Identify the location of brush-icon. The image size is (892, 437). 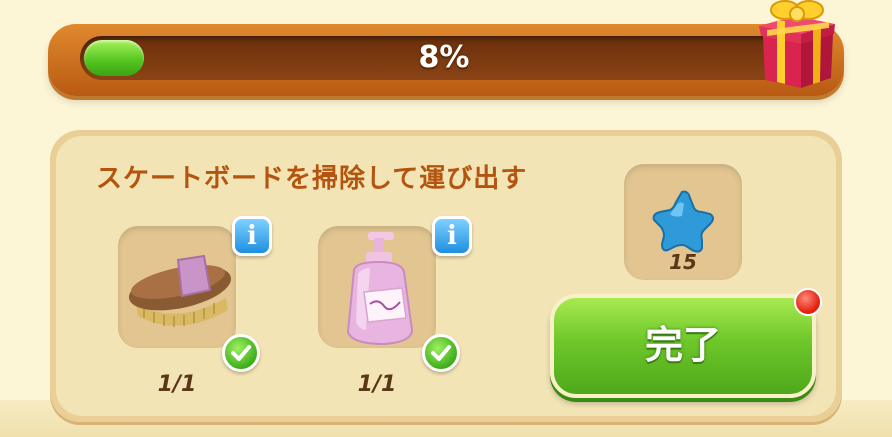
(180, 290).